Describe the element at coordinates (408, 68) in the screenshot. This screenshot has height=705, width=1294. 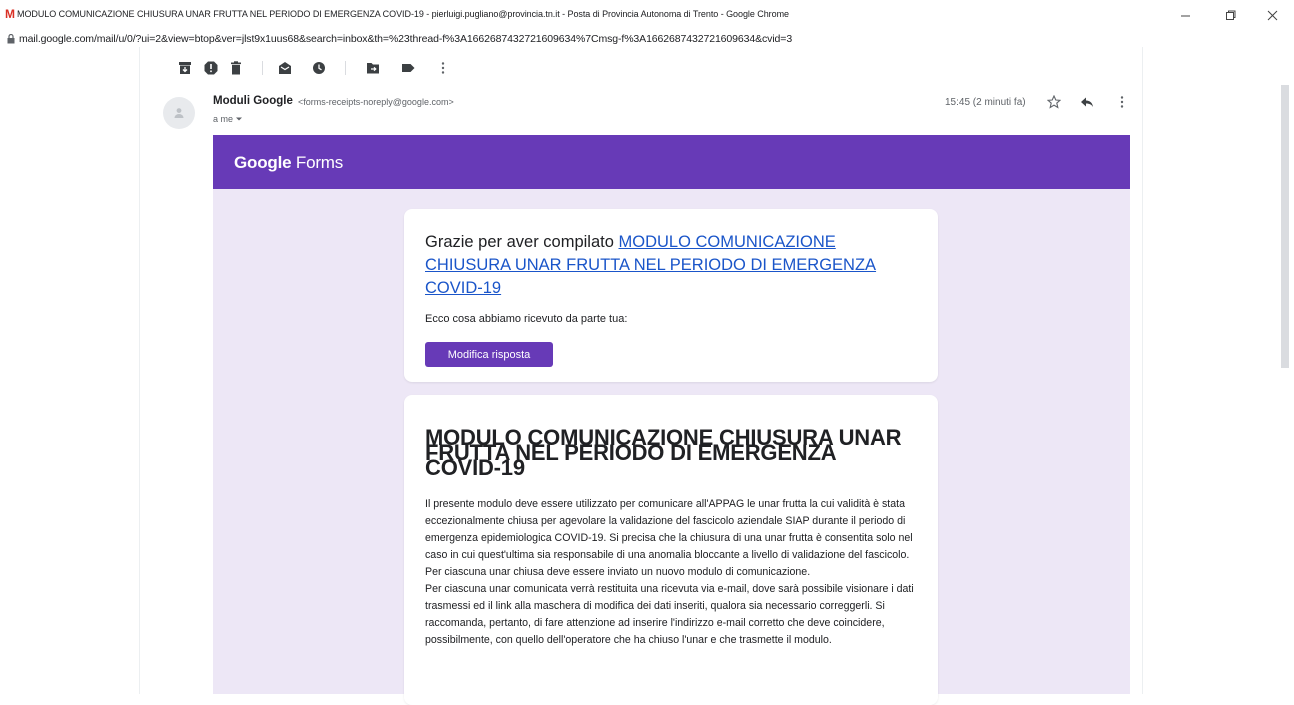
I see `label-icon` at that location.